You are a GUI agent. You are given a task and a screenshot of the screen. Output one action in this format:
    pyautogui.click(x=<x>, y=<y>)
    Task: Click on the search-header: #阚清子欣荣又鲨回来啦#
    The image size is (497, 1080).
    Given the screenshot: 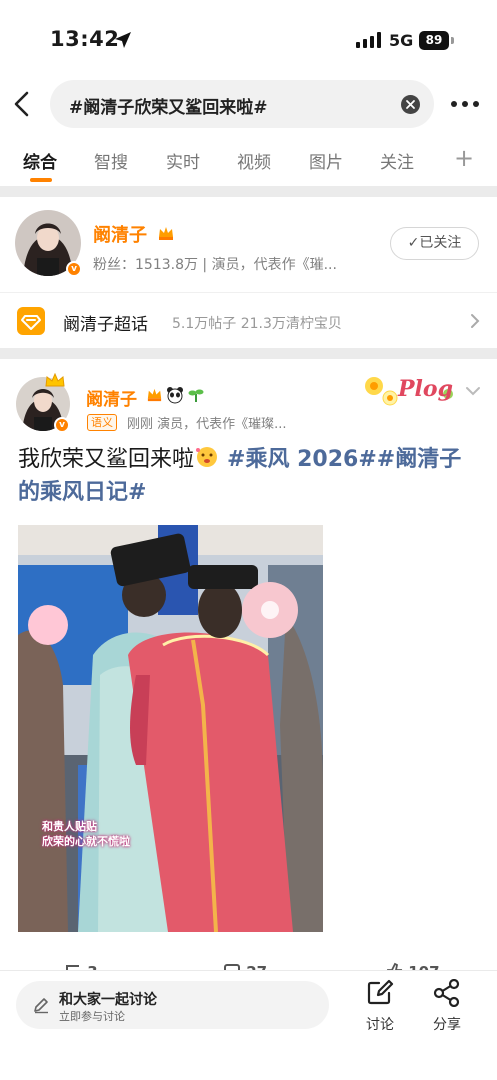 What is the action you would take?
    pyautogui.click(x=248, y=105)
    